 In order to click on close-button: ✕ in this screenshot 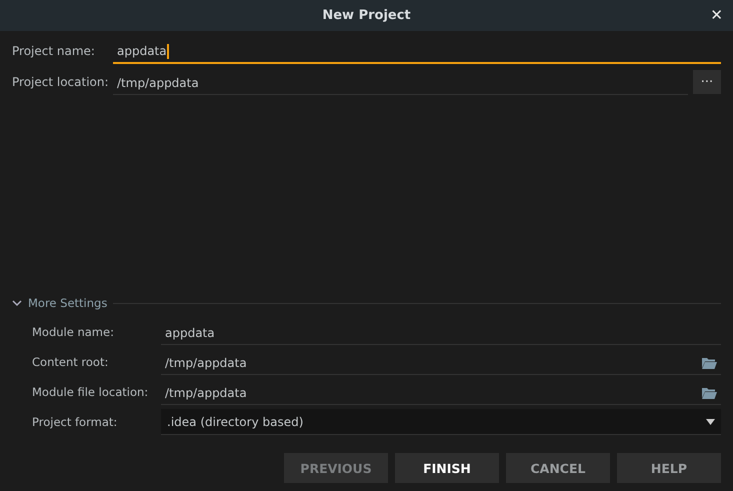, I will do `click(716, 15)`.